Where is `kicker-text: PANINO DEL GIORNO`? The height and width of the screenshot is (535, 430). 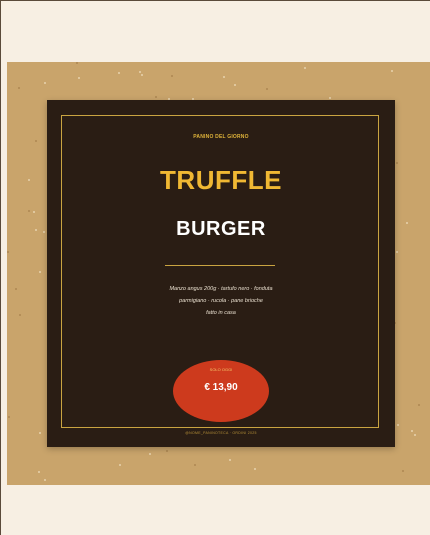
kicker-text: PANINO DEL GIORNO is located at coordinates (221, 137).